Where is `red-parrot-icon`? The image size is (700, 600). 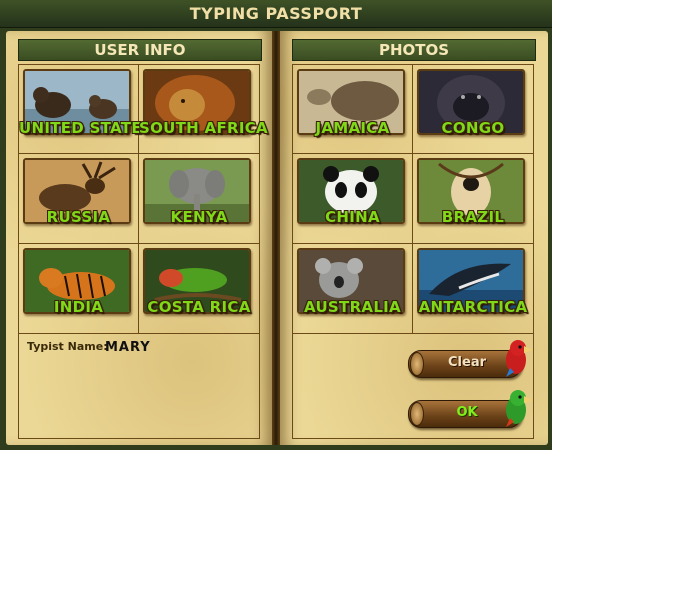
red-parrot-icon is located at coordinates (519, 358).